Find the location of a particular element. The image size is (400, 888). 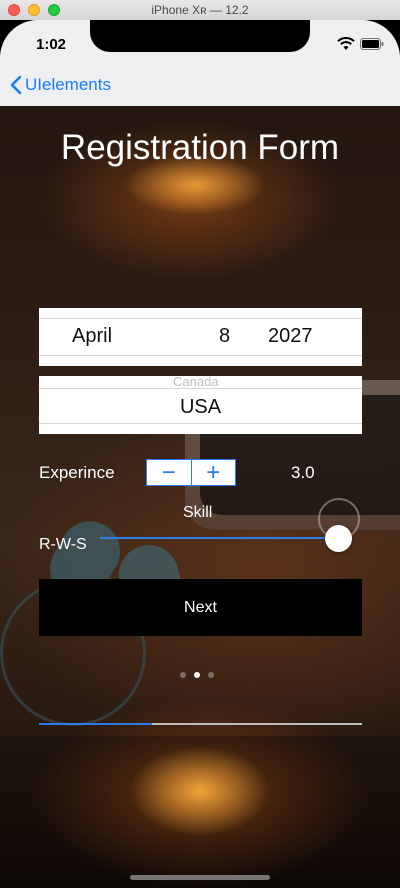

progress-fill is located at coordinates (96, 724).